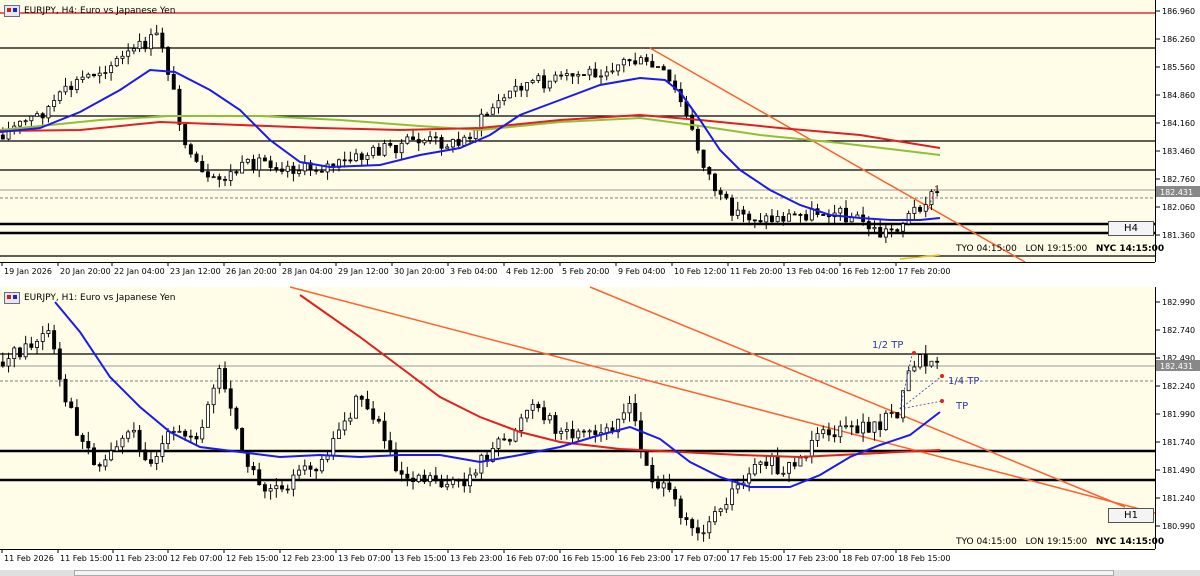 Image resolution: width=1200 pixels, height=576 pixels. I want to click on price-tick-label: 184.160, so click(1178, 123).